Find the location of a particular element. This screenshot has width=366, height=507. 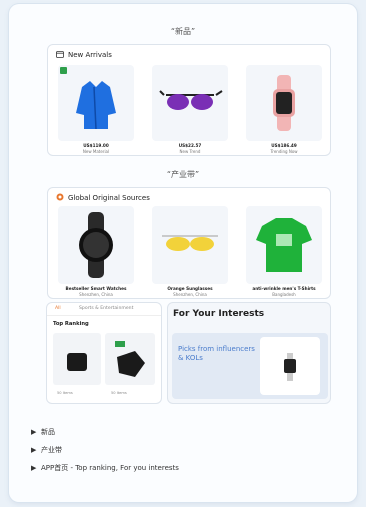

product-tile-smartwatch is located at coordinates (284, 103).